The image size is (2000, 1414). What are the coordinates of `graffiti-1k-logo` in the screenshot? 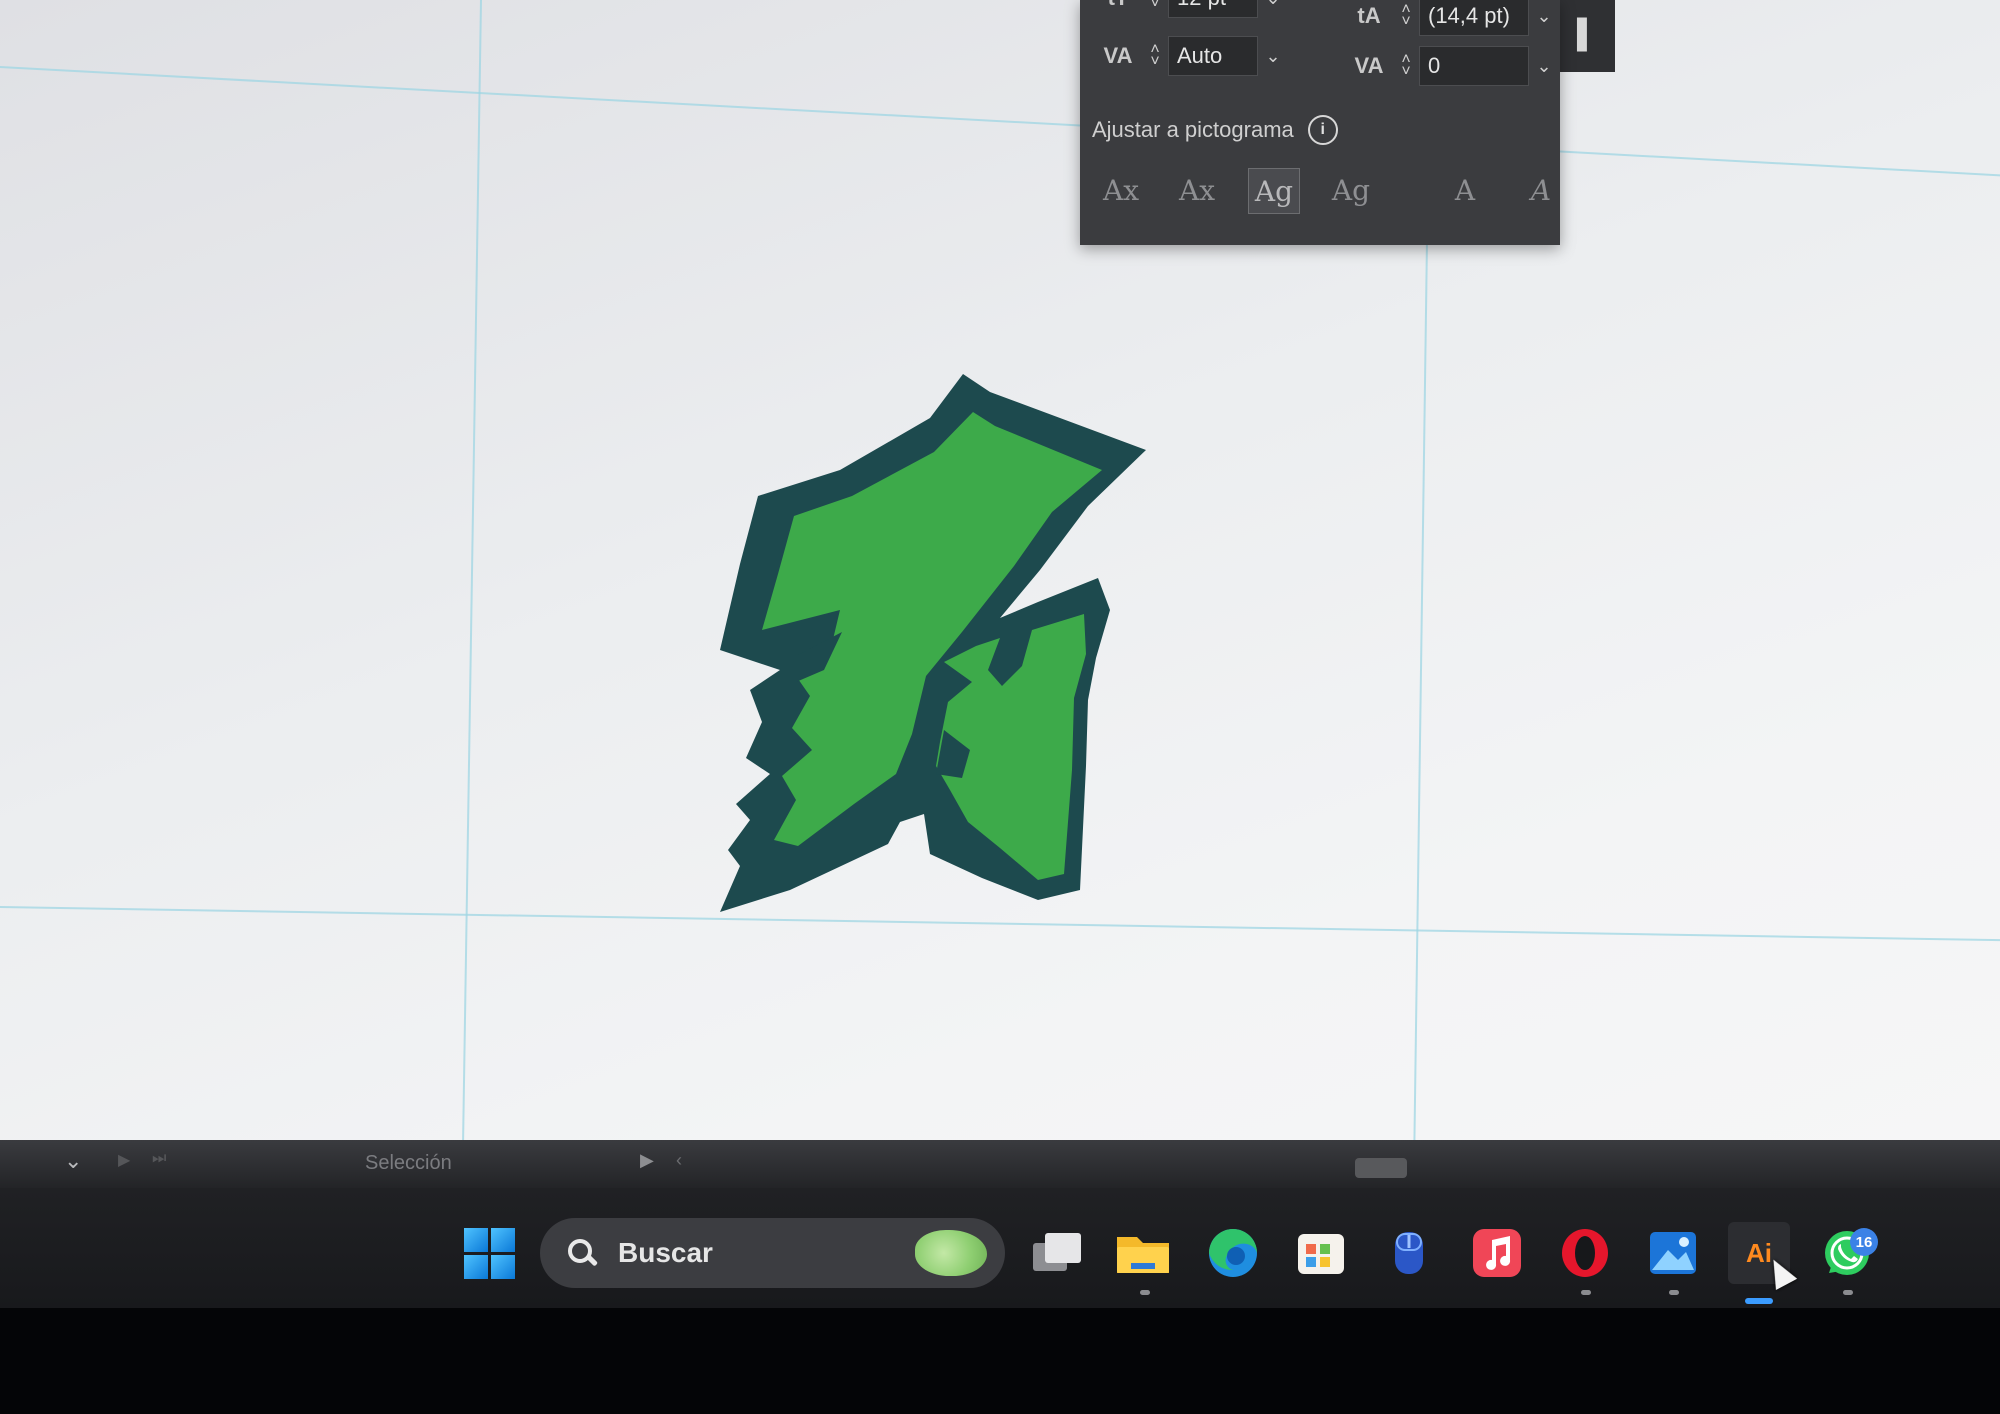 It's located at (930, 645).